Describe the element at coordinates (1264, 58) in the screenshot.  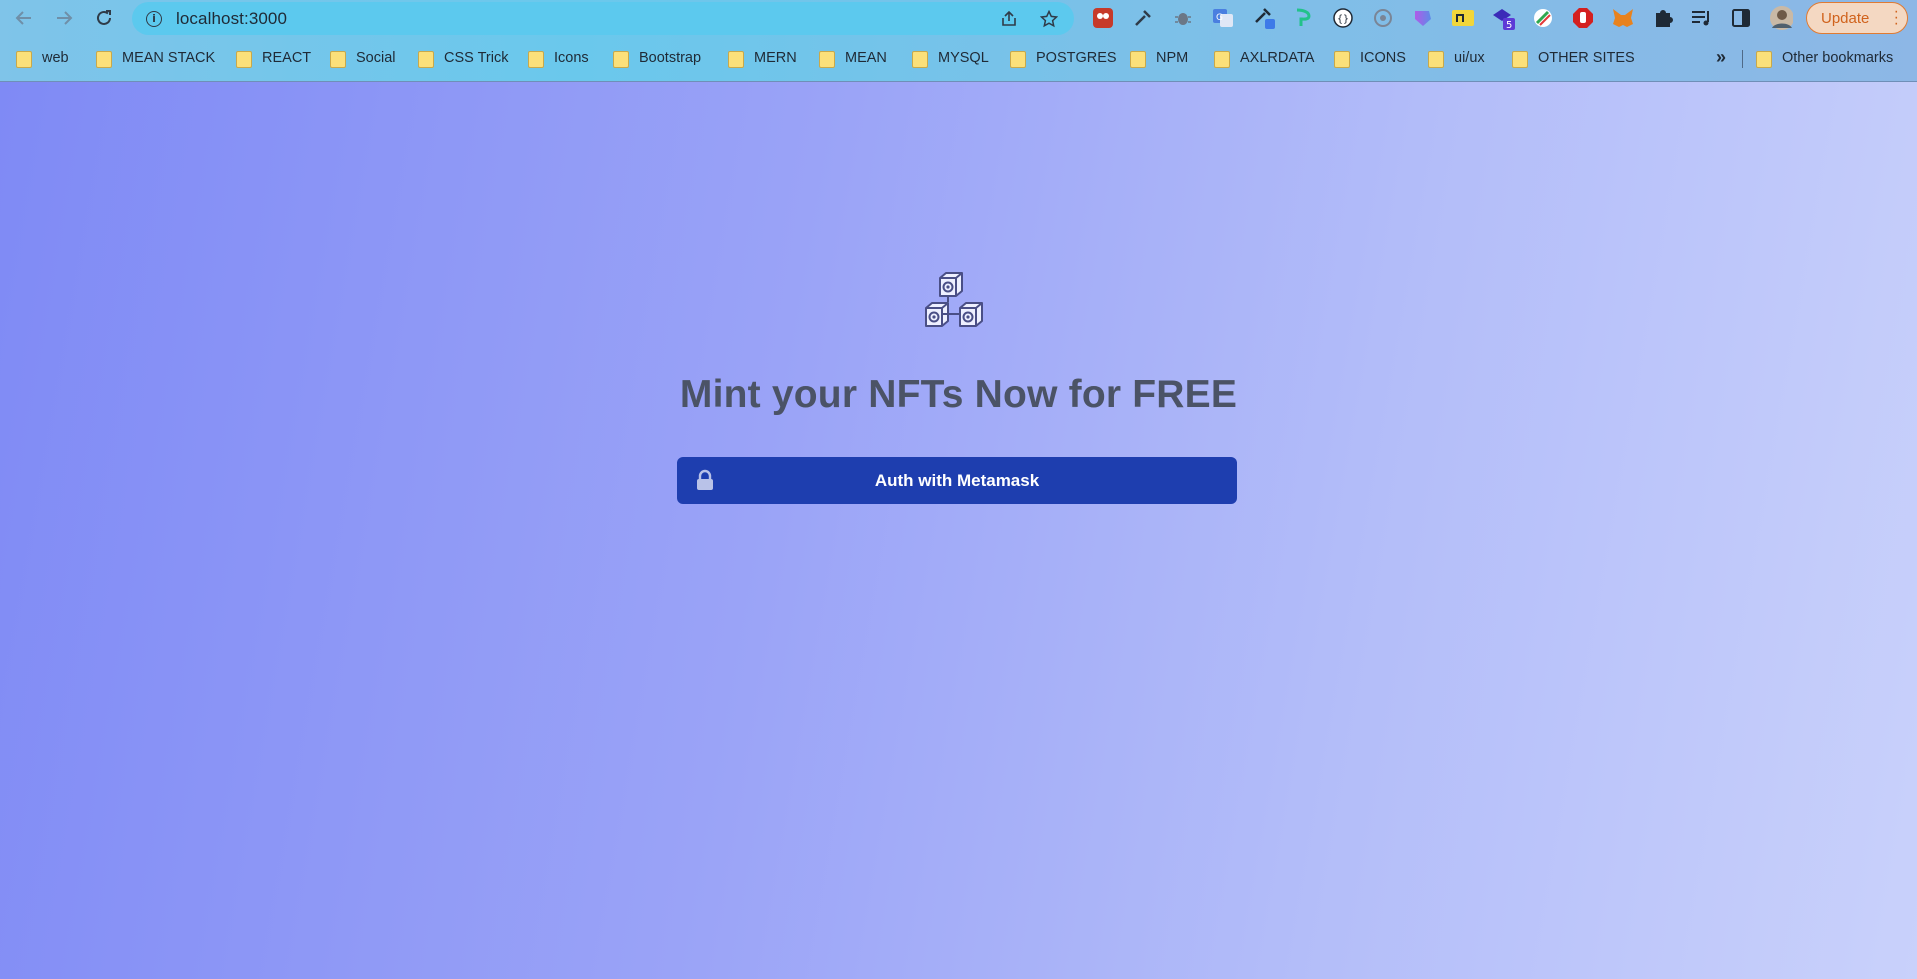
I see `bookmark-folder: AXLRDATA` at that location.